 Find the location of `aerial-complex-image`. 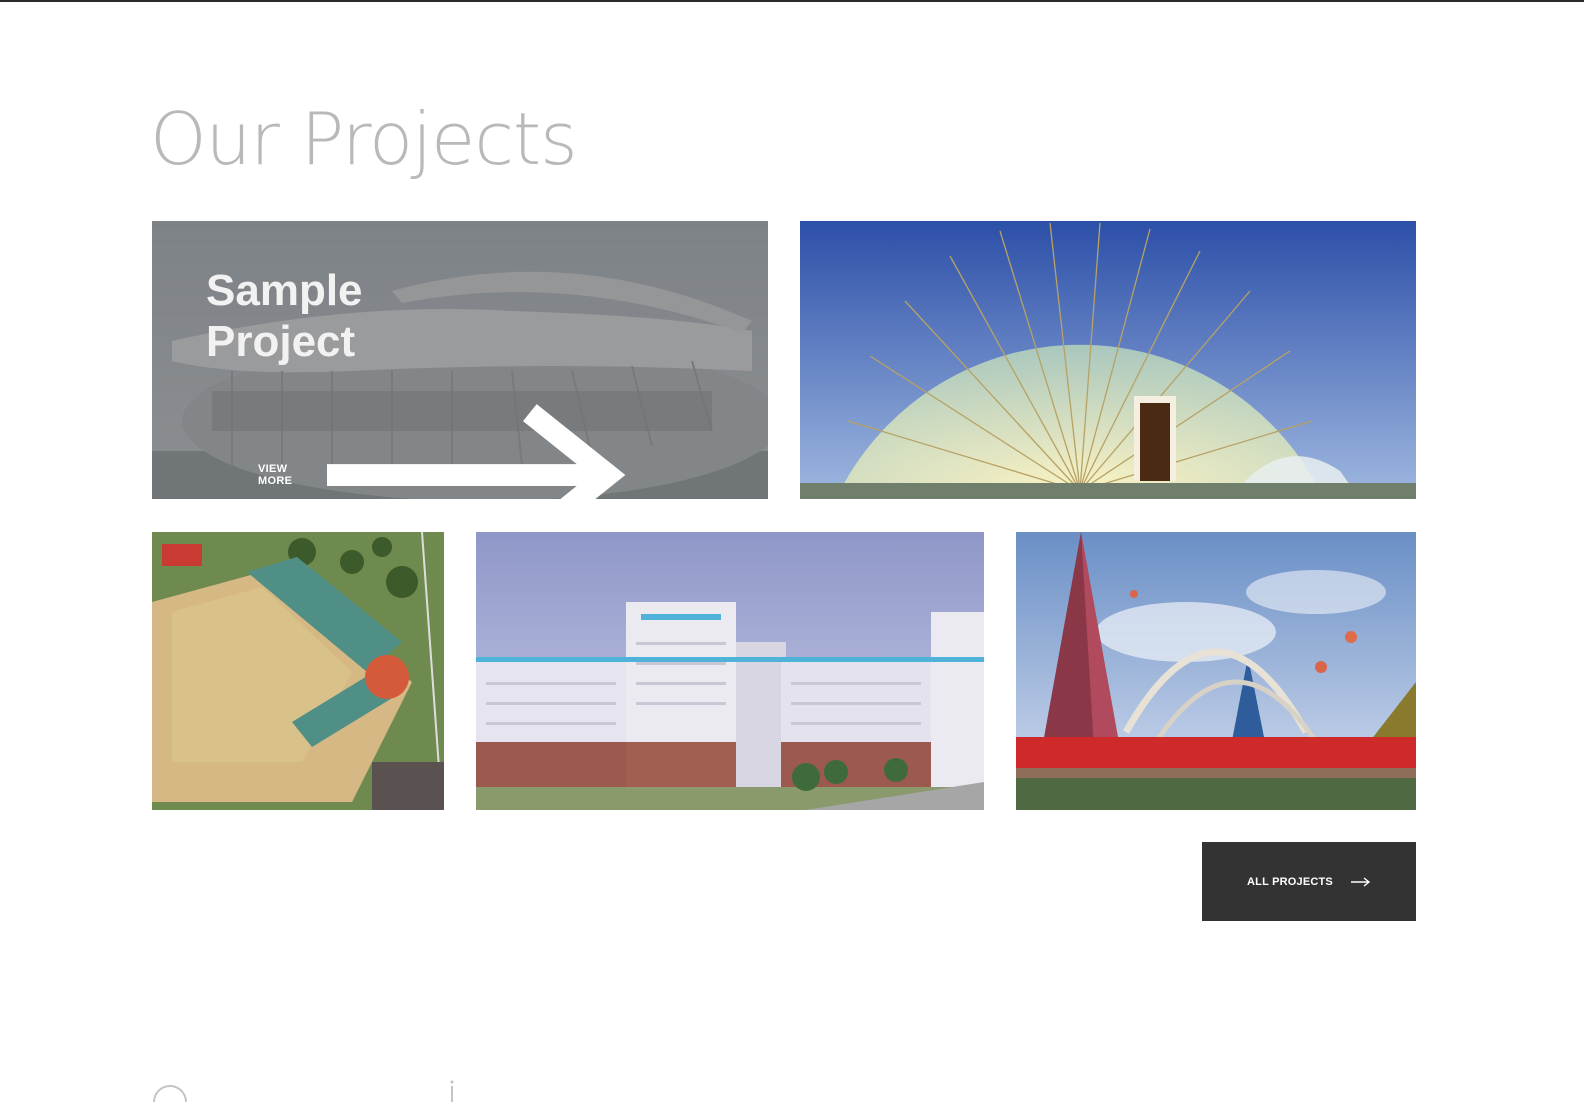

aerial-complex-image is located at coordinates (298, 671).